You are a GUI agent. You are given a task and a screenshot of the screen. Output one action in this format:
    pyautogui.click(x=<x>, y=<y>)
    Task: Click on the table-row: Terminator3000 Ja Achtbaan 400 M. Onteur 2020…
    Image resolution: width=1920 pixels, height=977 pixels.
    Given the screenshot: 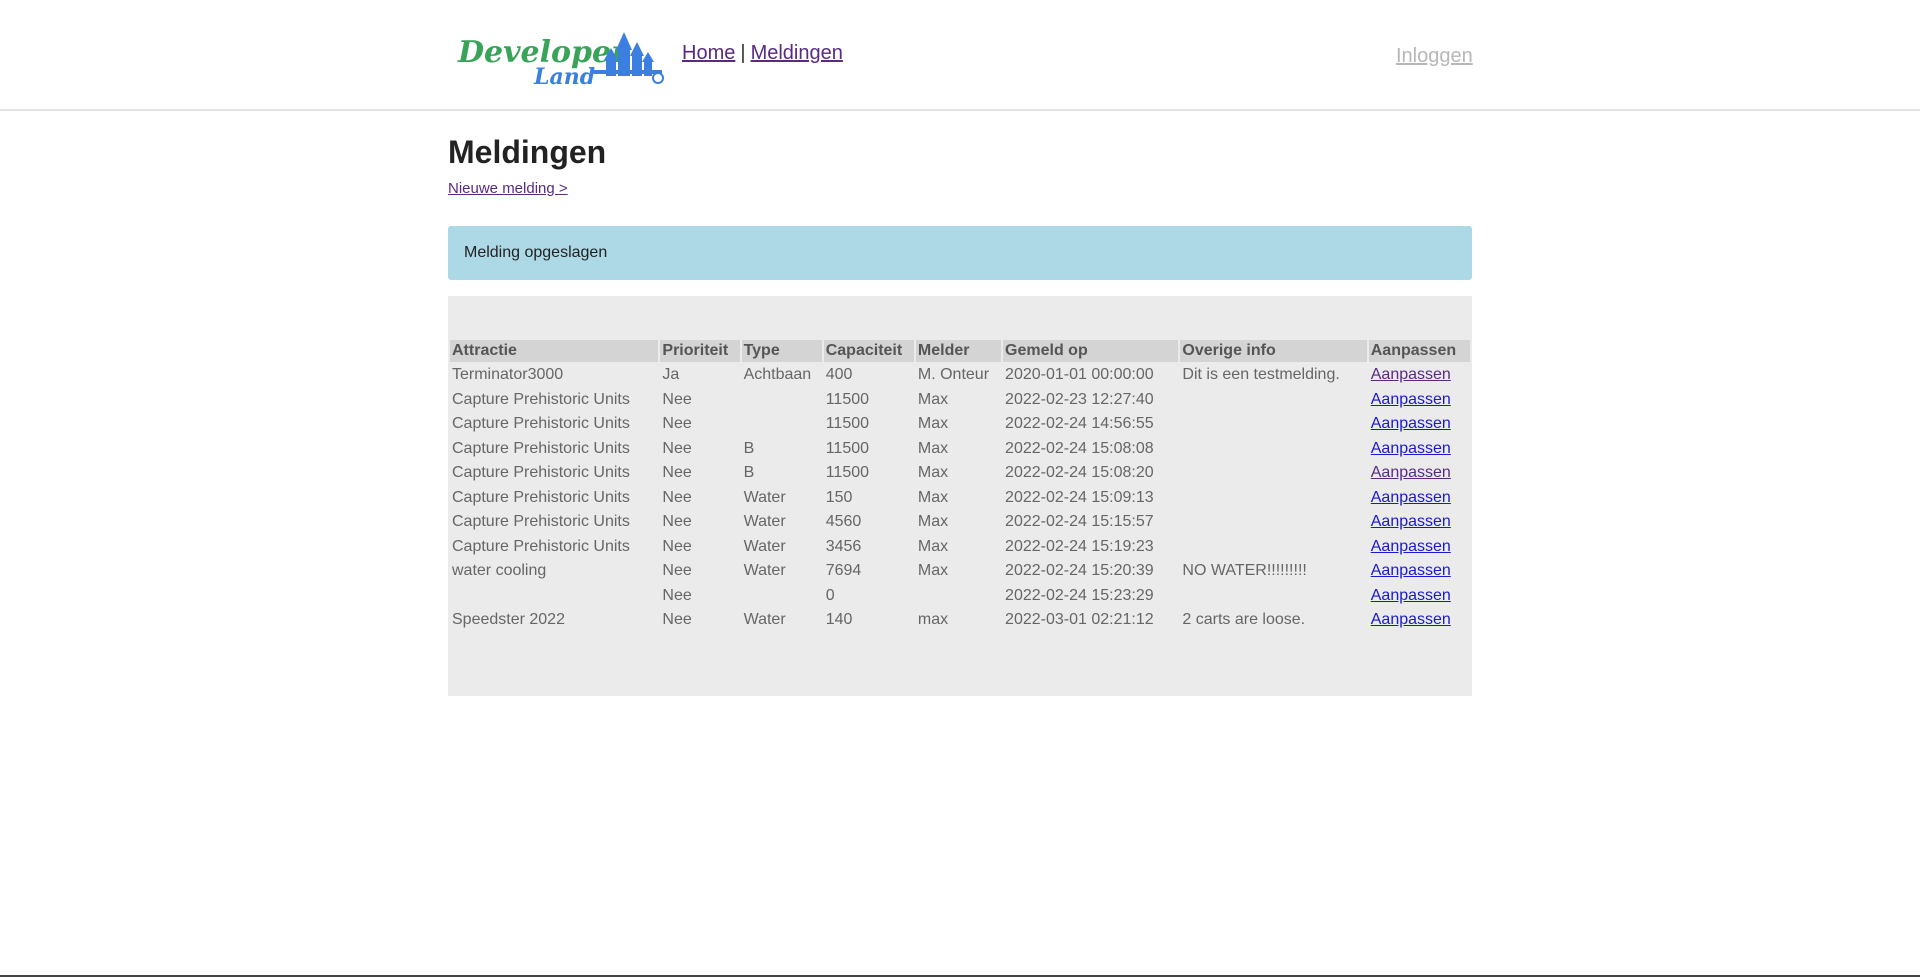 What is the action you would take?
    pyautogui.click(x=960, y=375)
    